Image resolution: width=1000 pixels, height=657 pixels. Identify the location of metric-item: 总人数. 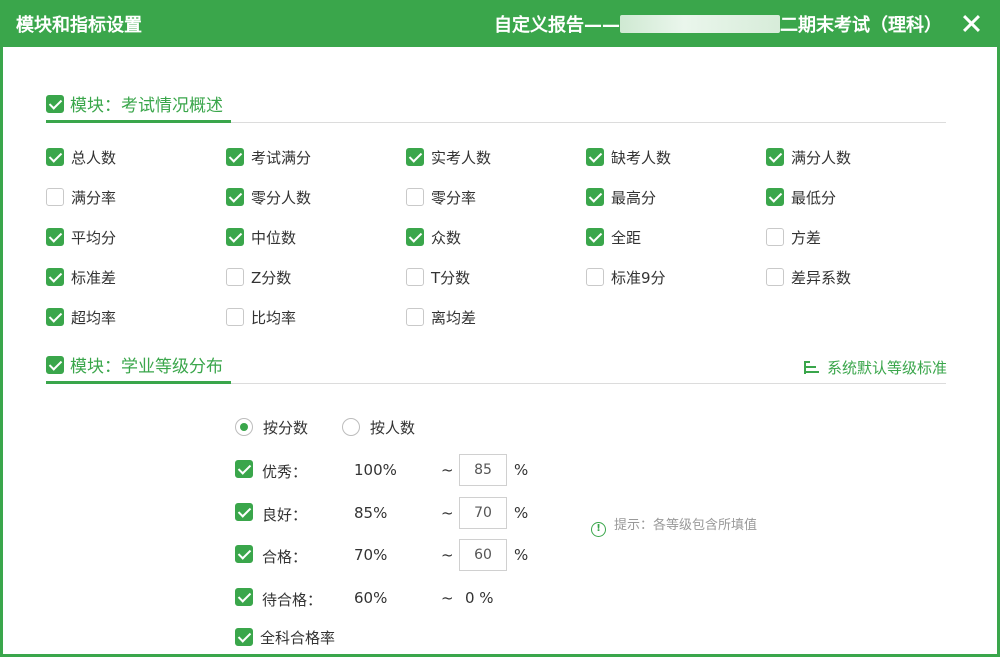
(81, 157).